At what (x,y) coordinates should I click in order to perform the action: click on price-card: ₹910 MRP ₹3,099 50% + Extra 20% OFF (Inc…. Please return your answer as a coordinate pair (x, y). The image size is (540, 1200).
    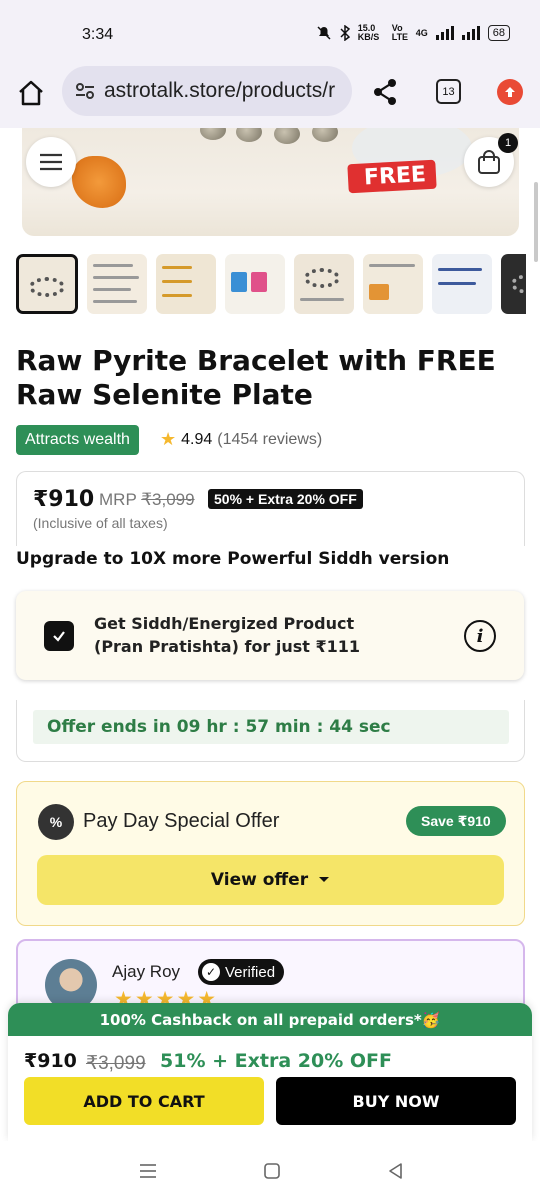
    Looking at the image, I should click on (270, 508).